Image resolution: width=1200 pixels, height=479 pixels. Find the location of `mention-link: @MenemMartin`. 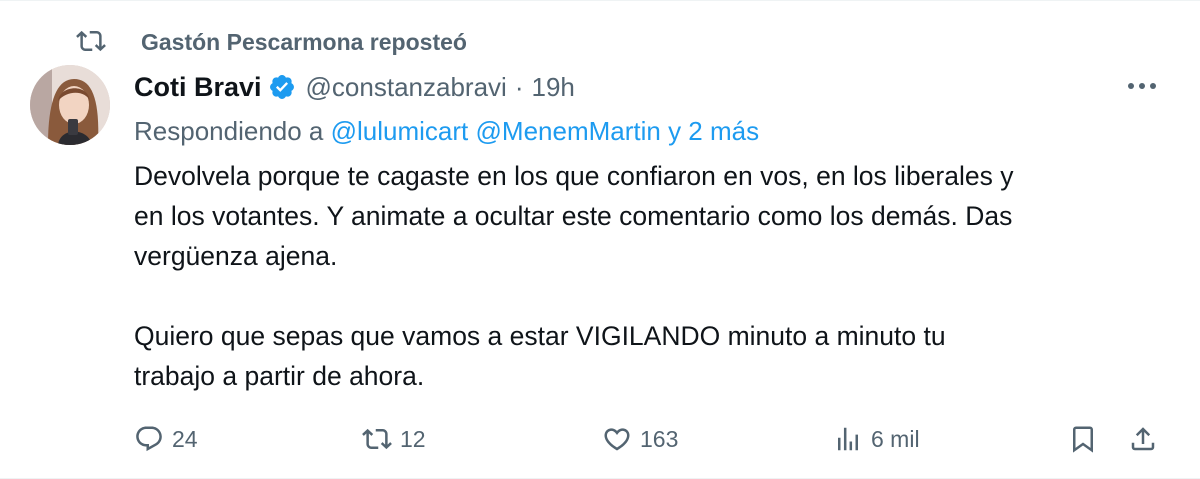

mention-link: @MenemMartin is located at coordinates (568, 131).